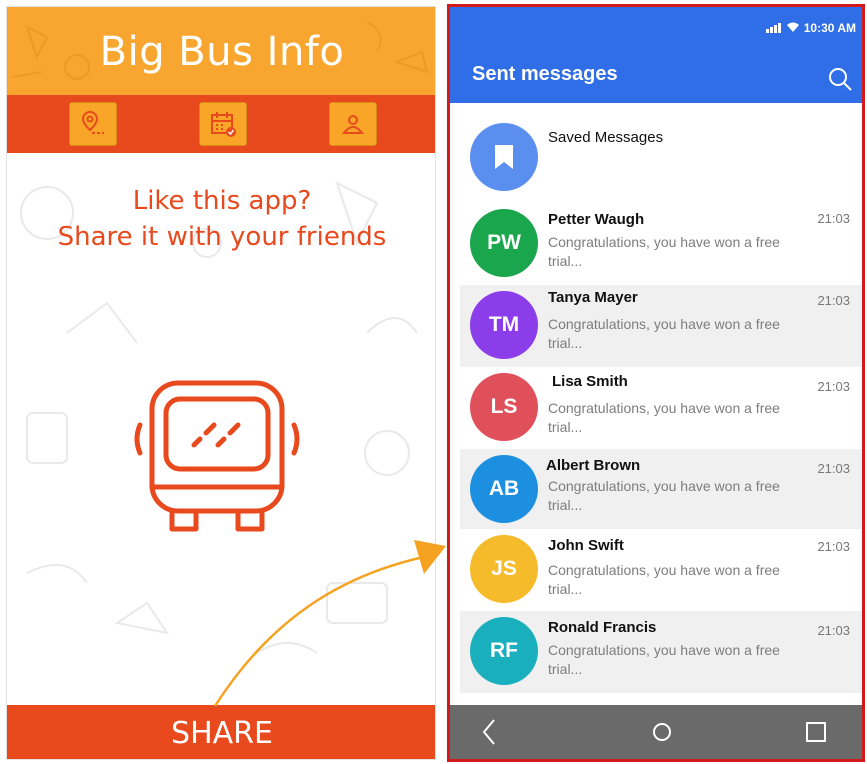 The width and height of the screenshot is (867, 764). What do you see at coordinates (606, 137) in the screenshot?
I see `saved-messages-label: Saved Messages` at bounding box center [606, 137].